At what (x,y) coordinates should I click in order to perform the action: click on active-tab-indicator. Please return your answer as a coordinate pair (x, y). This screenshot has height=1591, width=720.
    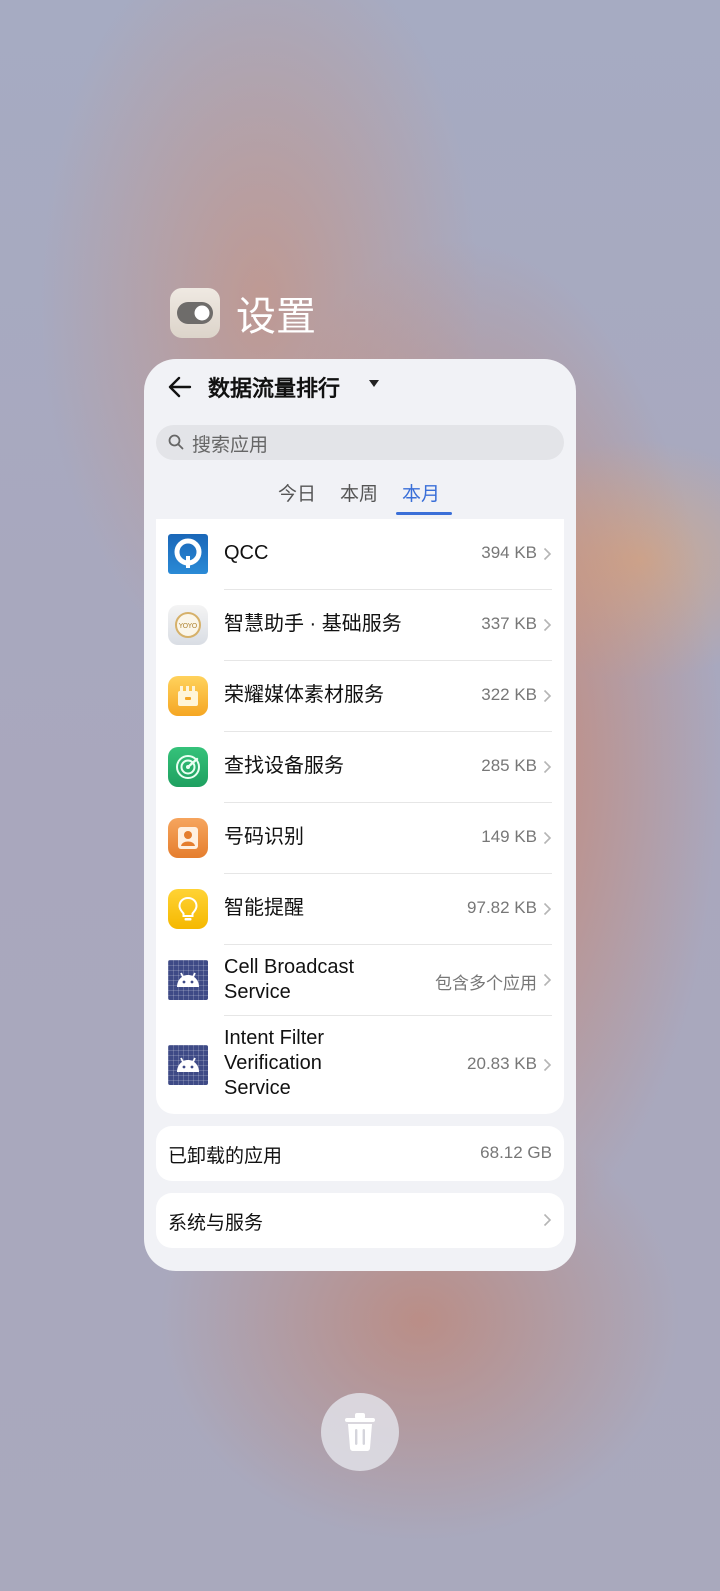
    Looking at the image, I should click on (424, 513).